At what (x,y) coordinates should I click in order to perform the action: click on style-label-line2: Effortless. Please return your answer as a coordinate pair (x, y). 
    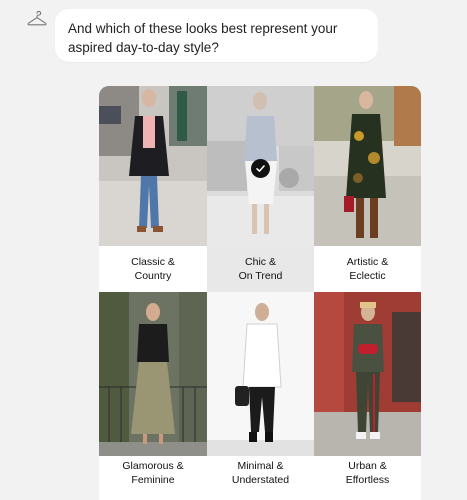
    Looking at the image, I should click on (367, 480).